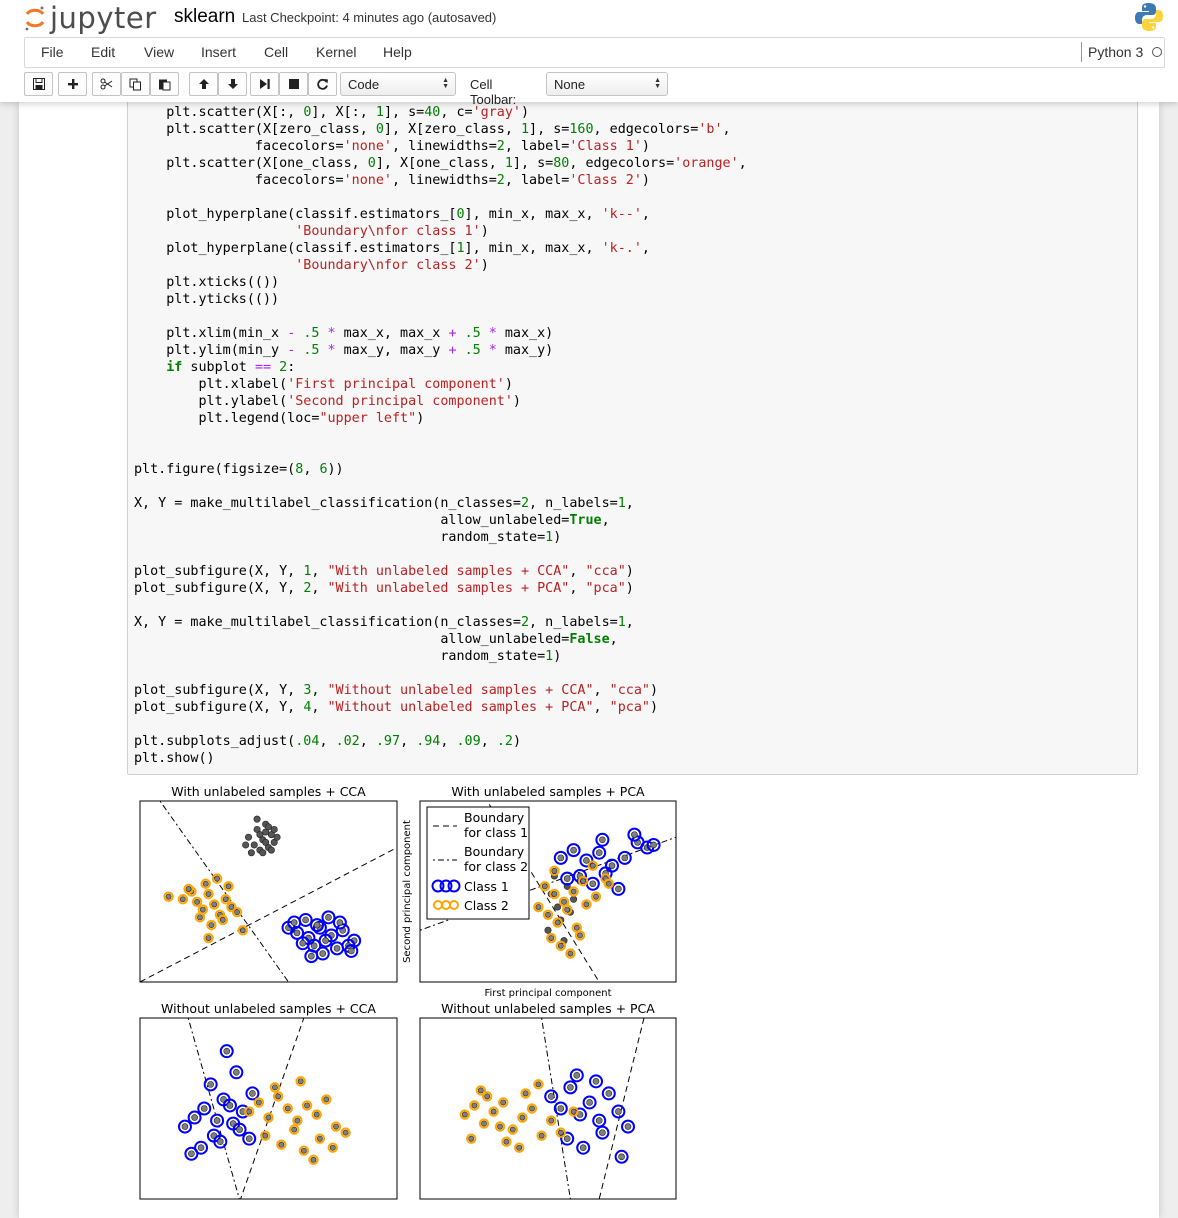 This screenshot has height=1218, width=1178. I want to click on legend-label: Class 2, so click(486, 905).